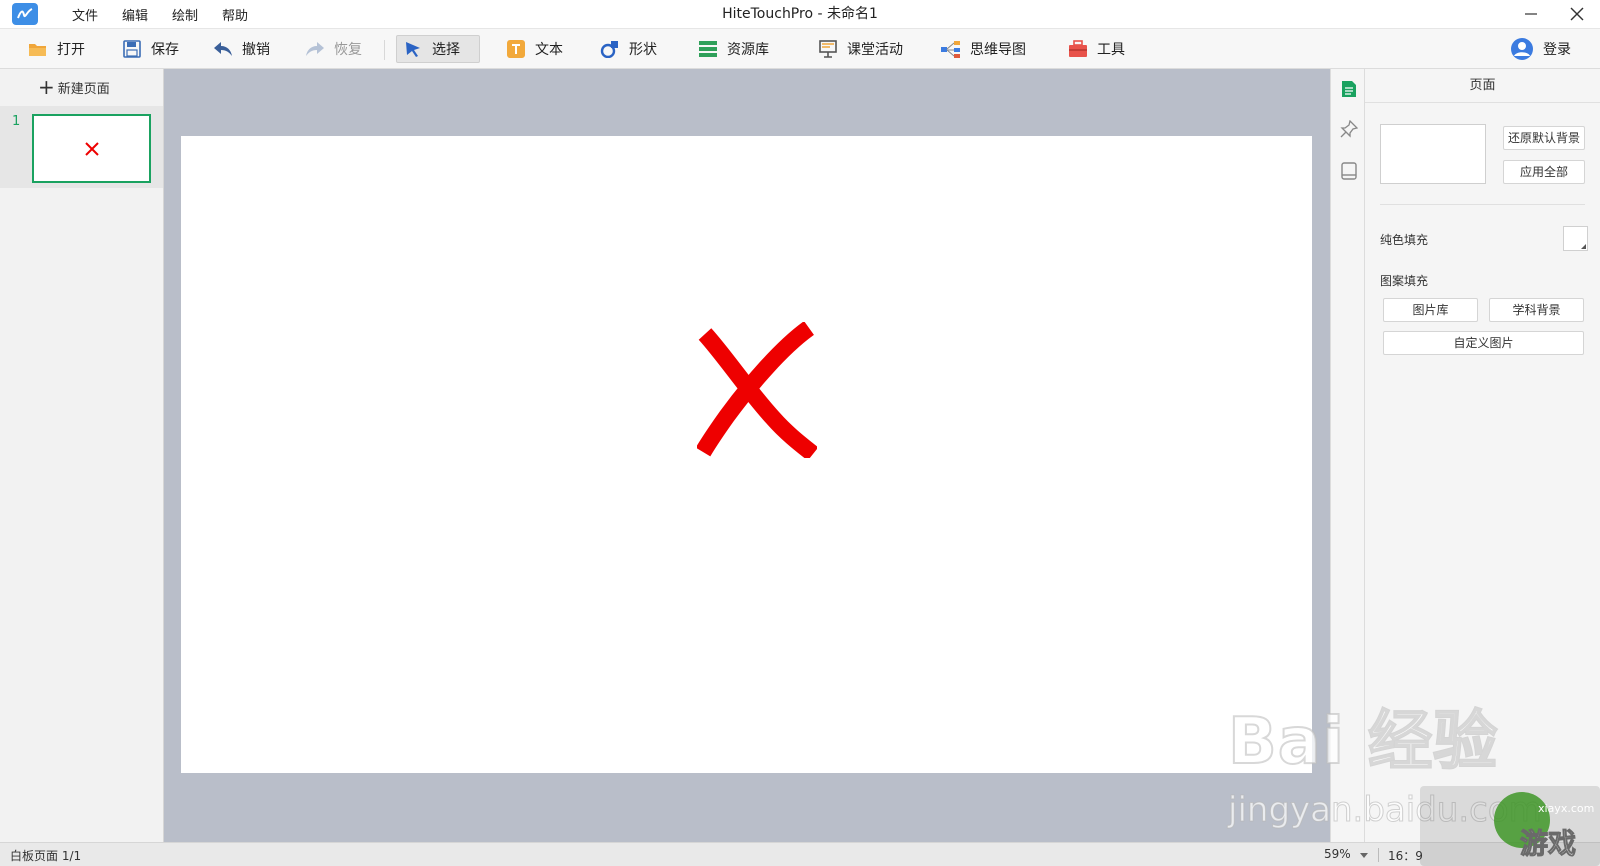 The image size is (1600, 866). Describe the element at coordinates (38, 49) in the screenshot. I see `folder-icon` at that location.